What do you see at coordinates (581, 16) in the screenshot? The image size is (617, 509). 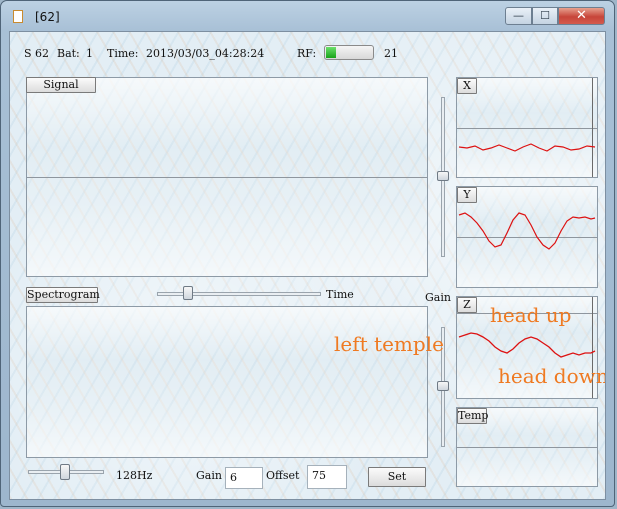 I see `close-button: ✕` at bounding box center [581, 16].